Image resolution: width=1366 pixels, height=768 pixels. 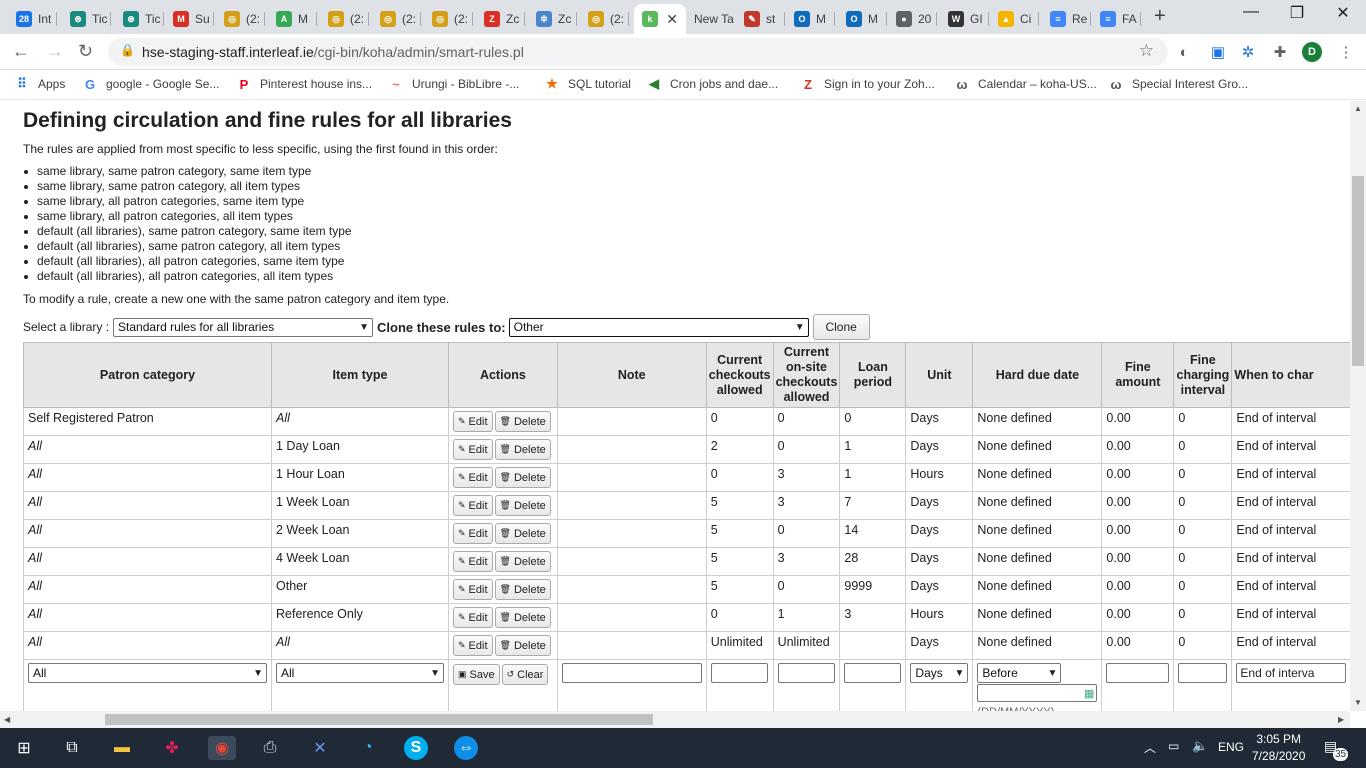 I want to click on reload-icon: ↻, so click(x=85, y=51).